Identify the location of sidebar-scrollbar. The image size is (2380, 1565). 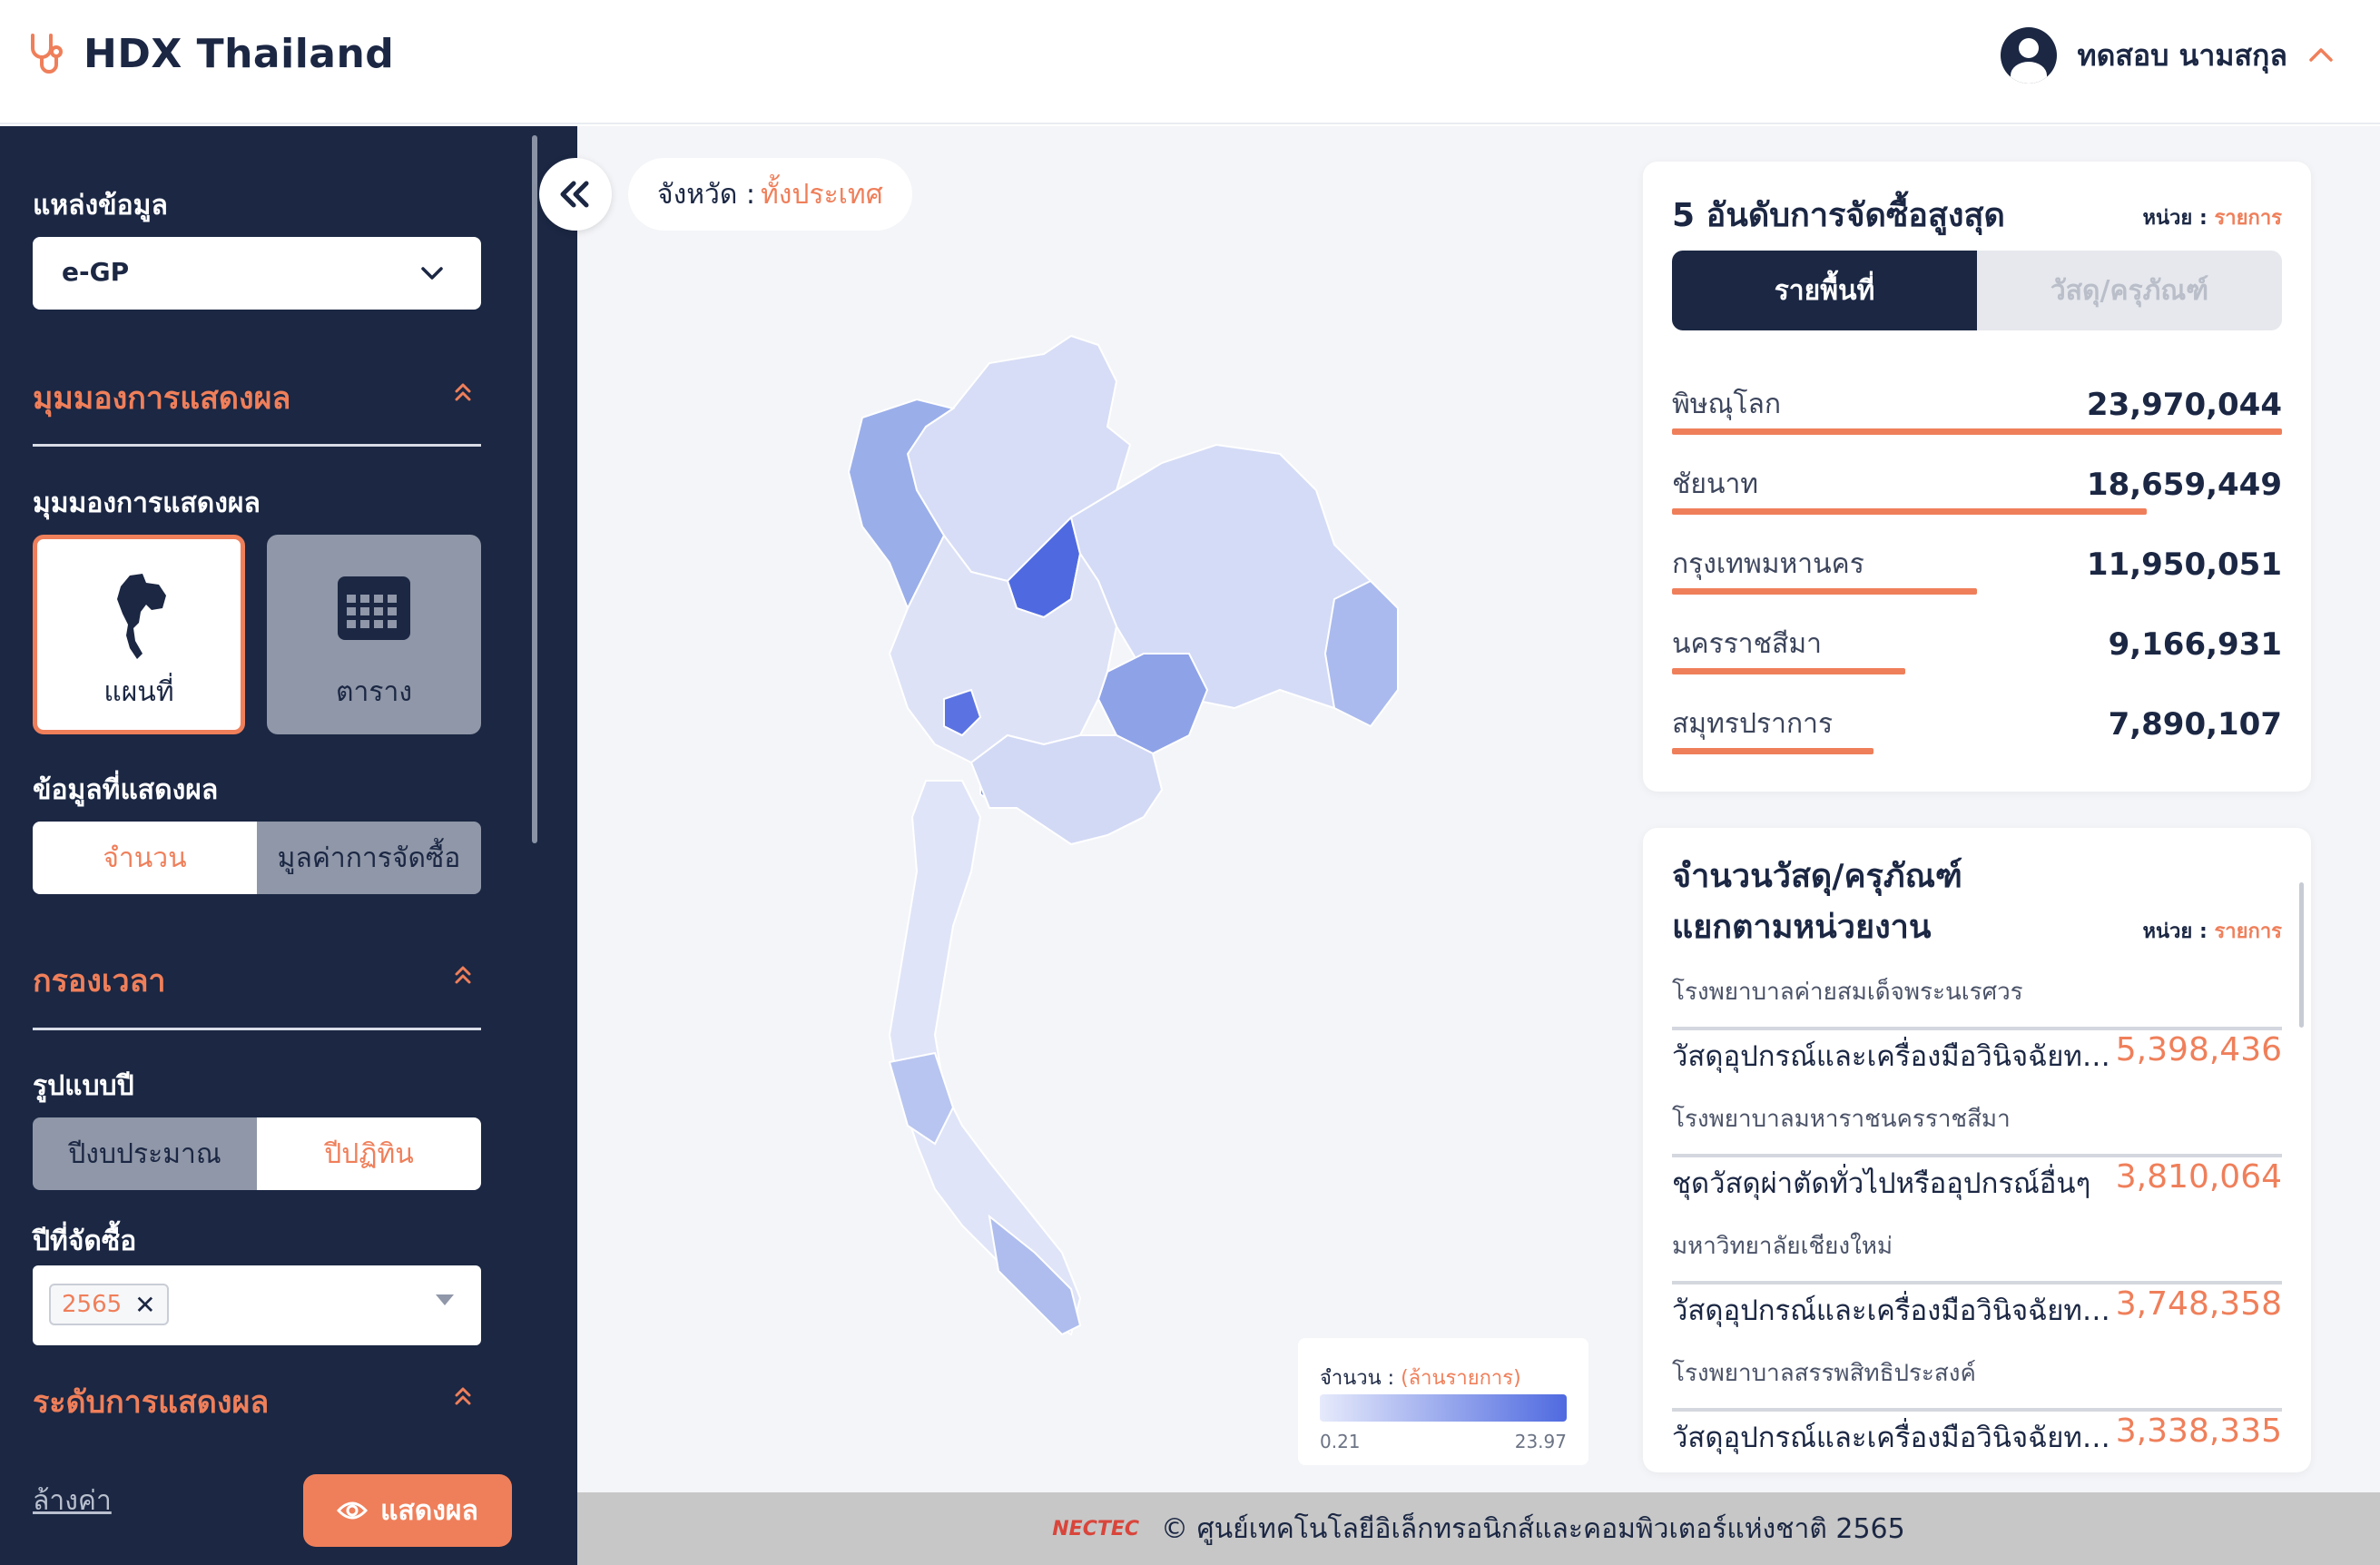
(534, 489).